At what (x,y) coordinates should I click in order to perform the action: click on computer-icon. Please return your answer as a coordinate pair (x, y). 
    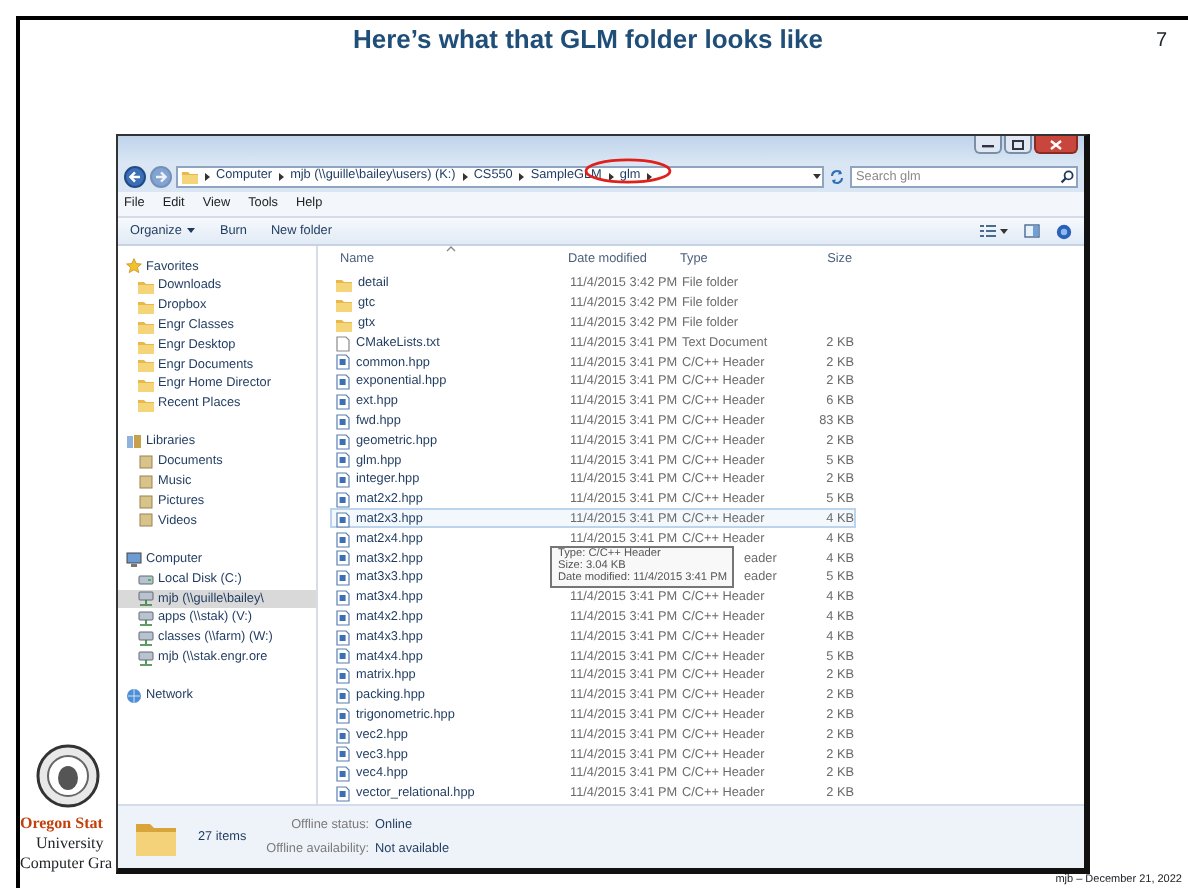
    Looking at the image, I should click on (134, 559).